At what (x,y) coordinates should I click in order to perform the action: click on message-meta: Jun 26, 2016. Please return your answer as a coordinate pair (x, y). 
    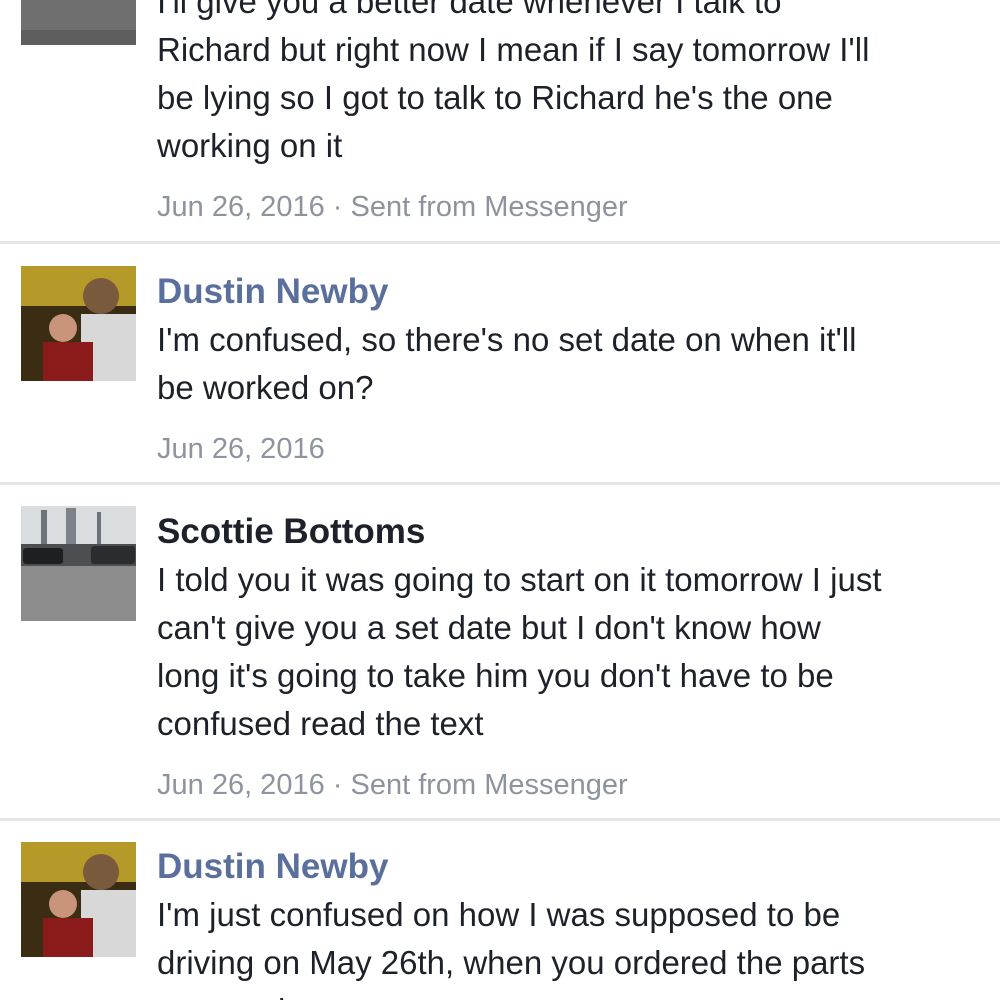
    Looking at the image, I should click on (568, 449).